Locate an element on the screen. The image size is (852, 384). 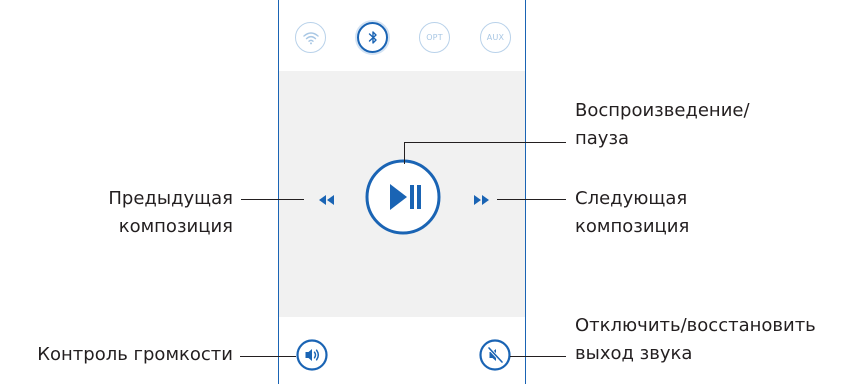
source-aux-label: AUX is located at coordinates (495, 37).